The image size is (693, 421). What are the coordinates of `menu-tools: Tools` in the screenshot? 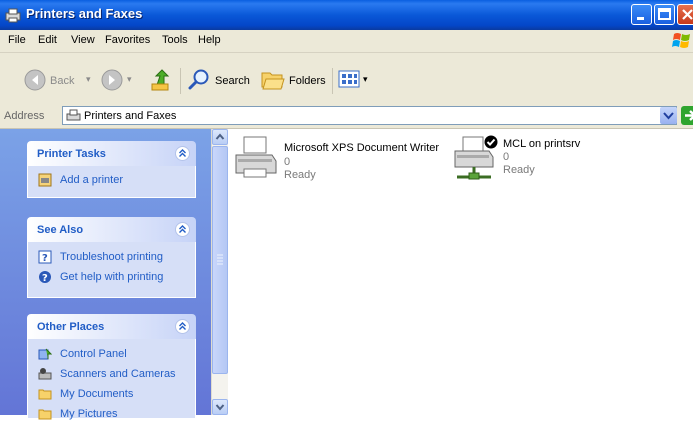 It's located at (175, 40).